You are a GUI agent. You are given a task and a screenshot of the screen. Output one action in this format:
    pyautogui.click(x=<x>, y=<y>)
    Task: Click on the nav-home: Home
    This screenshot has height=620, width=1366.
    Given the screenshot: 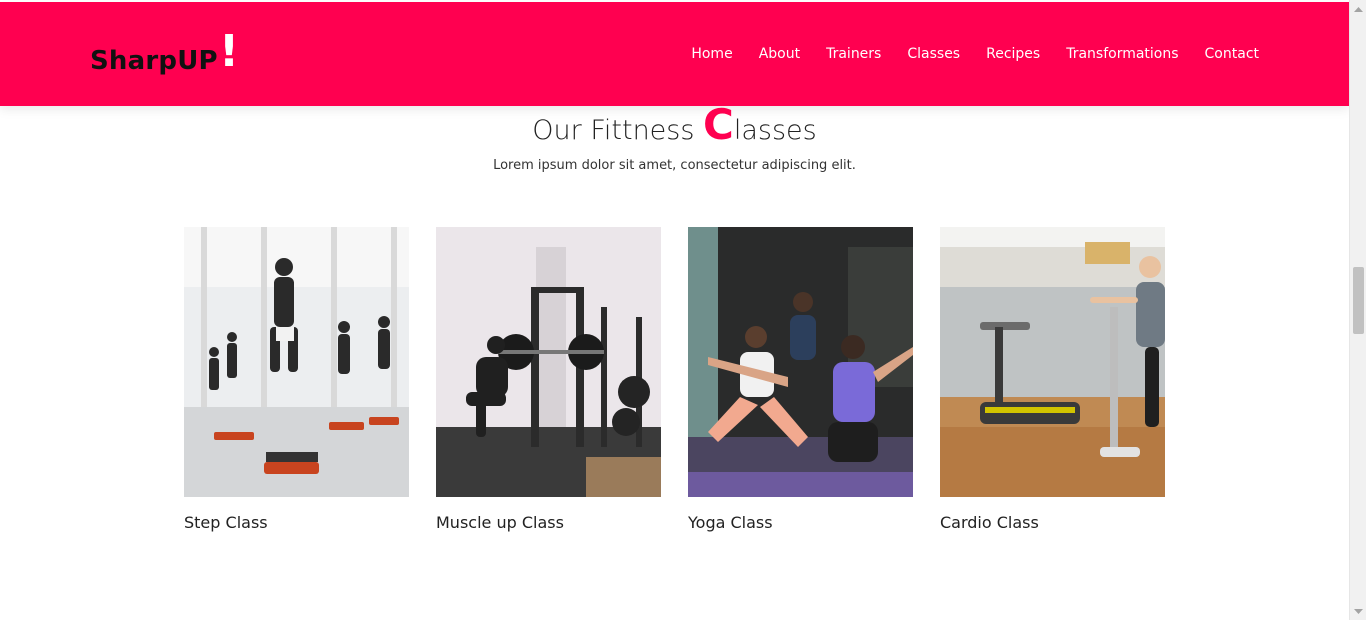 What is the action you would take?
    pyautogui.click(x=711, y=54)
    